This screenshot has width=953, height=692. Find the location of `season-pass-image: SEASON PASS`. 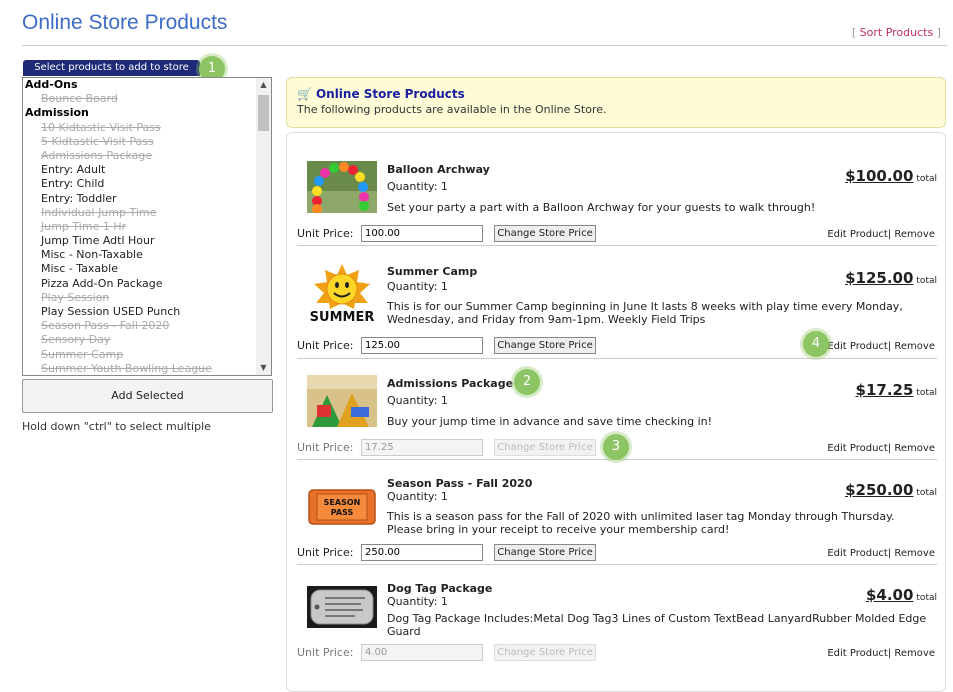

season-pass-image: SEASON PASS is located at coordinates (342, 507).